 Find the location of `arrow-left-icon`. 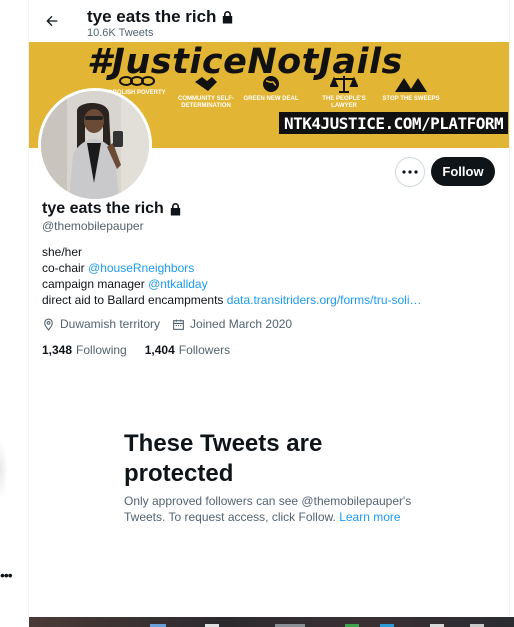

arrow-left-icon is located at coordinates (52, 21).